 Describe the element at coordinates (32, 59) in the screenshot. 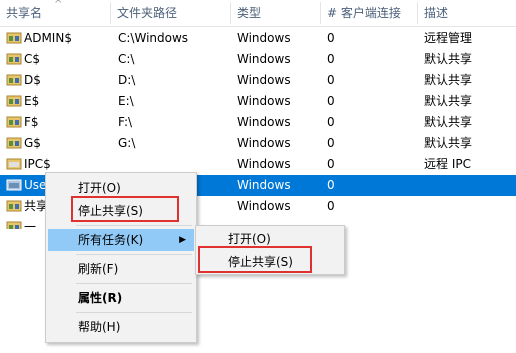

I see `share-name: C$` at that location.